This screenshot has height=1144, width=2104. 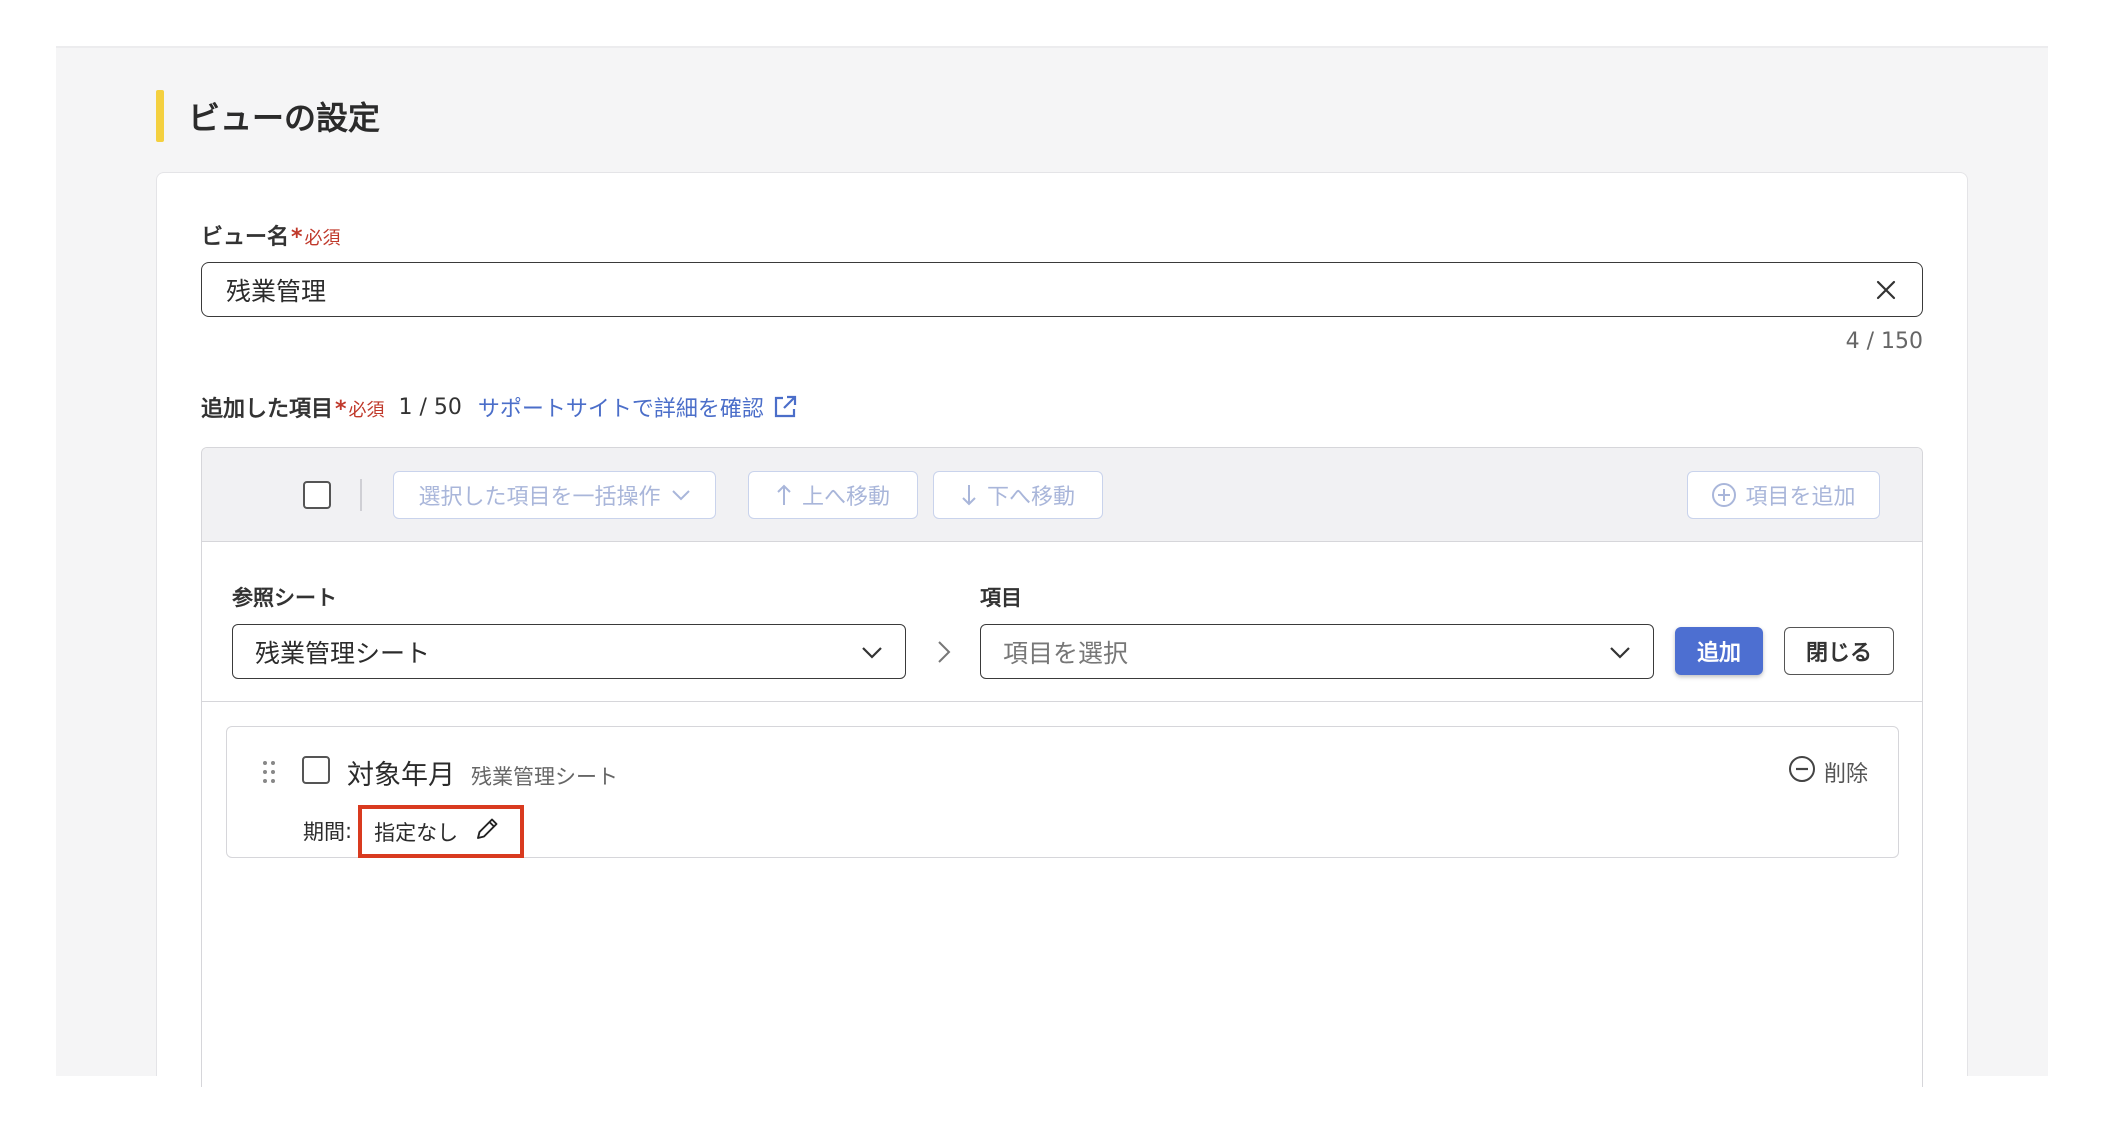 What do you see at coordinates (324, 831) in the screenshot?
I see `period-label: 期間` at bounding box center [324, 831].